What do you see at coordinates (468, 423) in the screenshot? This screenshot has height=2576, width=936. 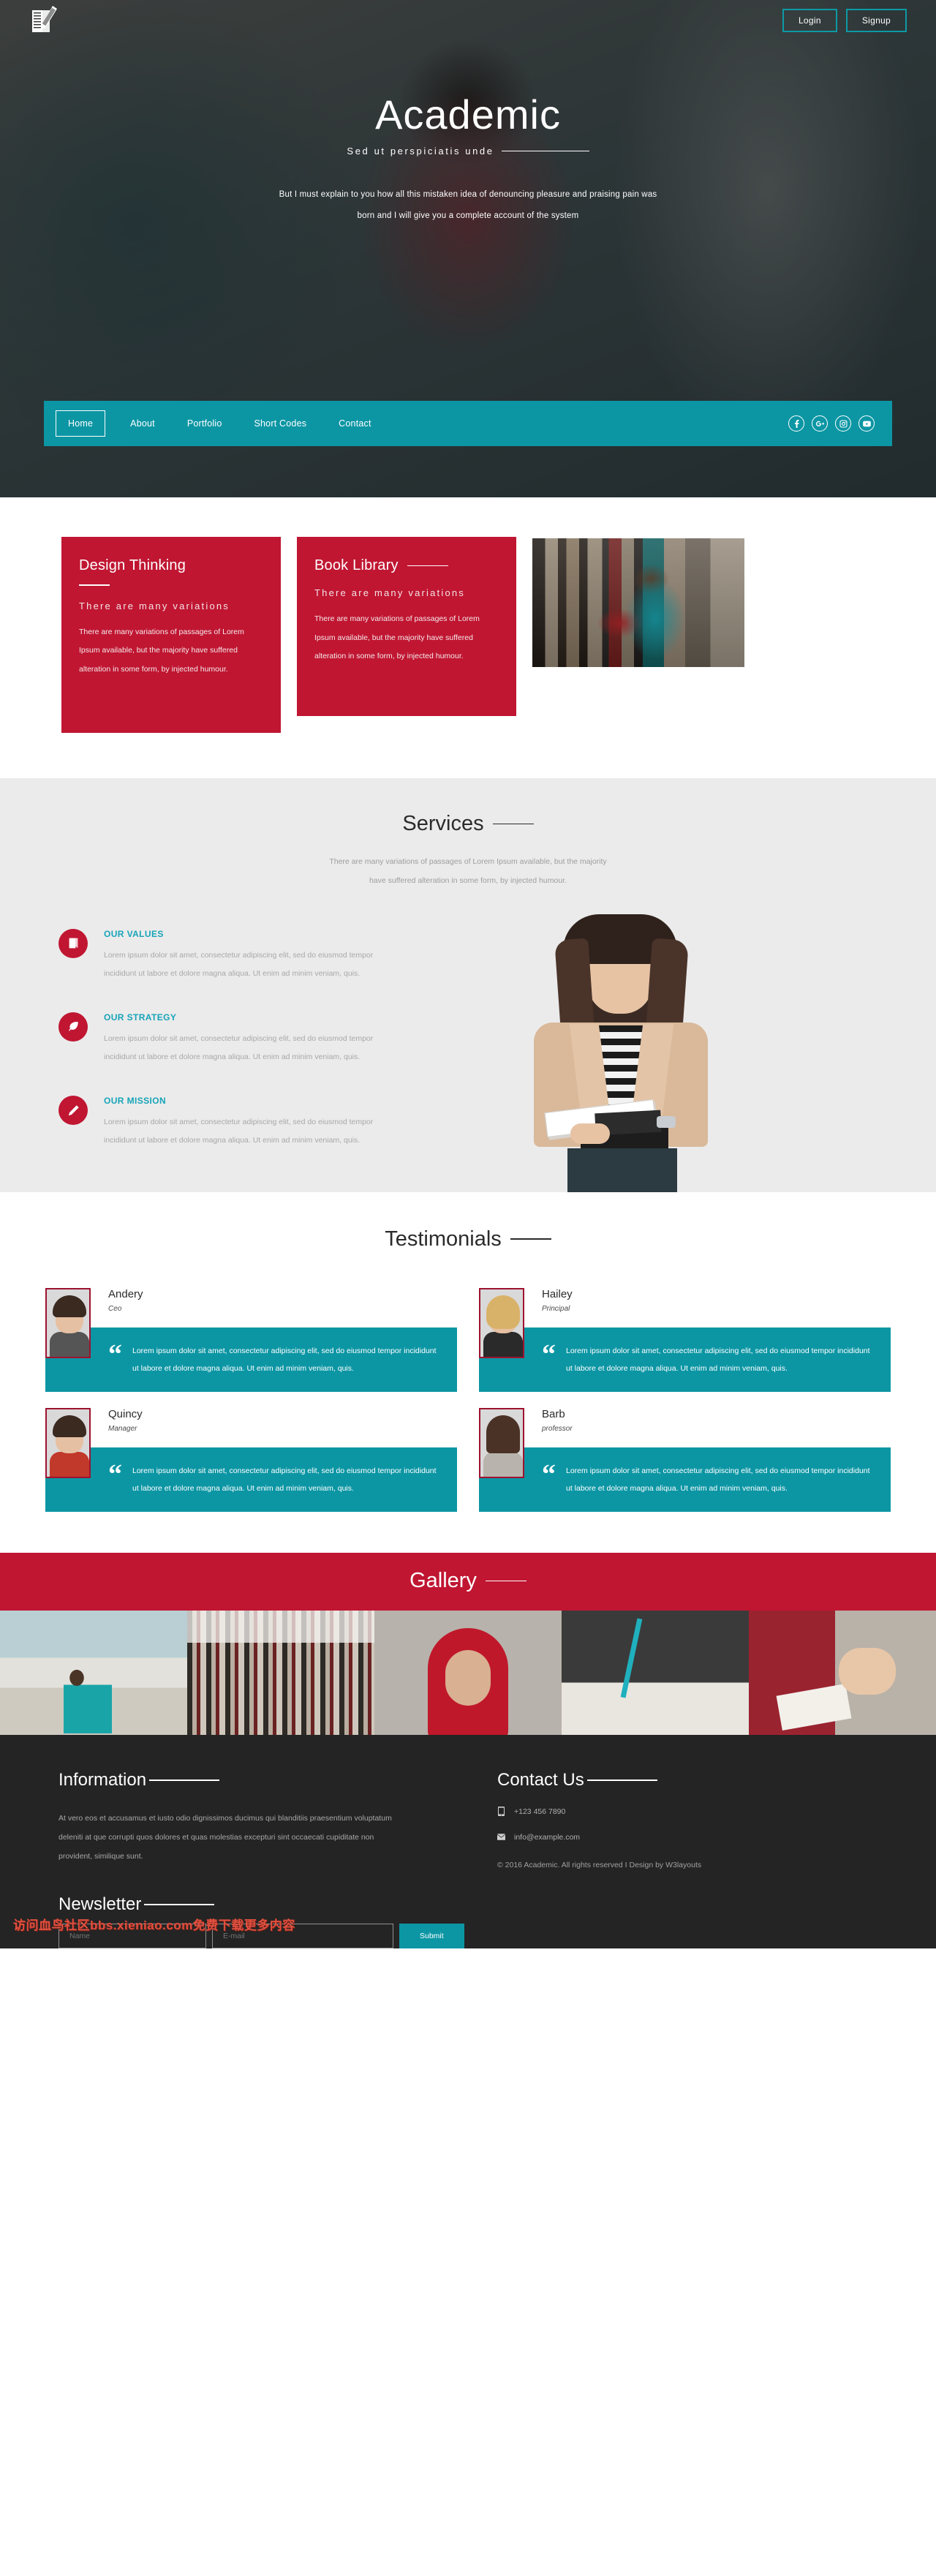 I see `main-navigation: Home About Portfolio Short Codes Contact` at bounding box center [468, 423].